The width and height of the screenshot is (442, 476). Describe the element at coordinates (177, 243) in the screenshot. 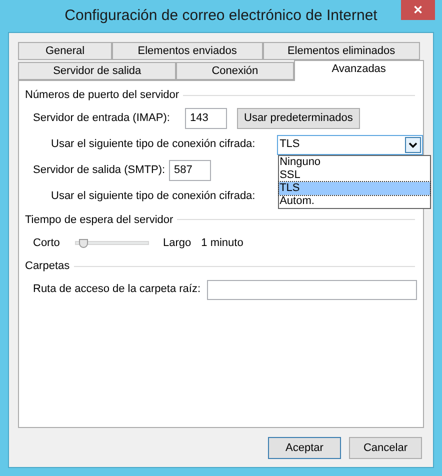

I see `slider-label: Largo` at that location.